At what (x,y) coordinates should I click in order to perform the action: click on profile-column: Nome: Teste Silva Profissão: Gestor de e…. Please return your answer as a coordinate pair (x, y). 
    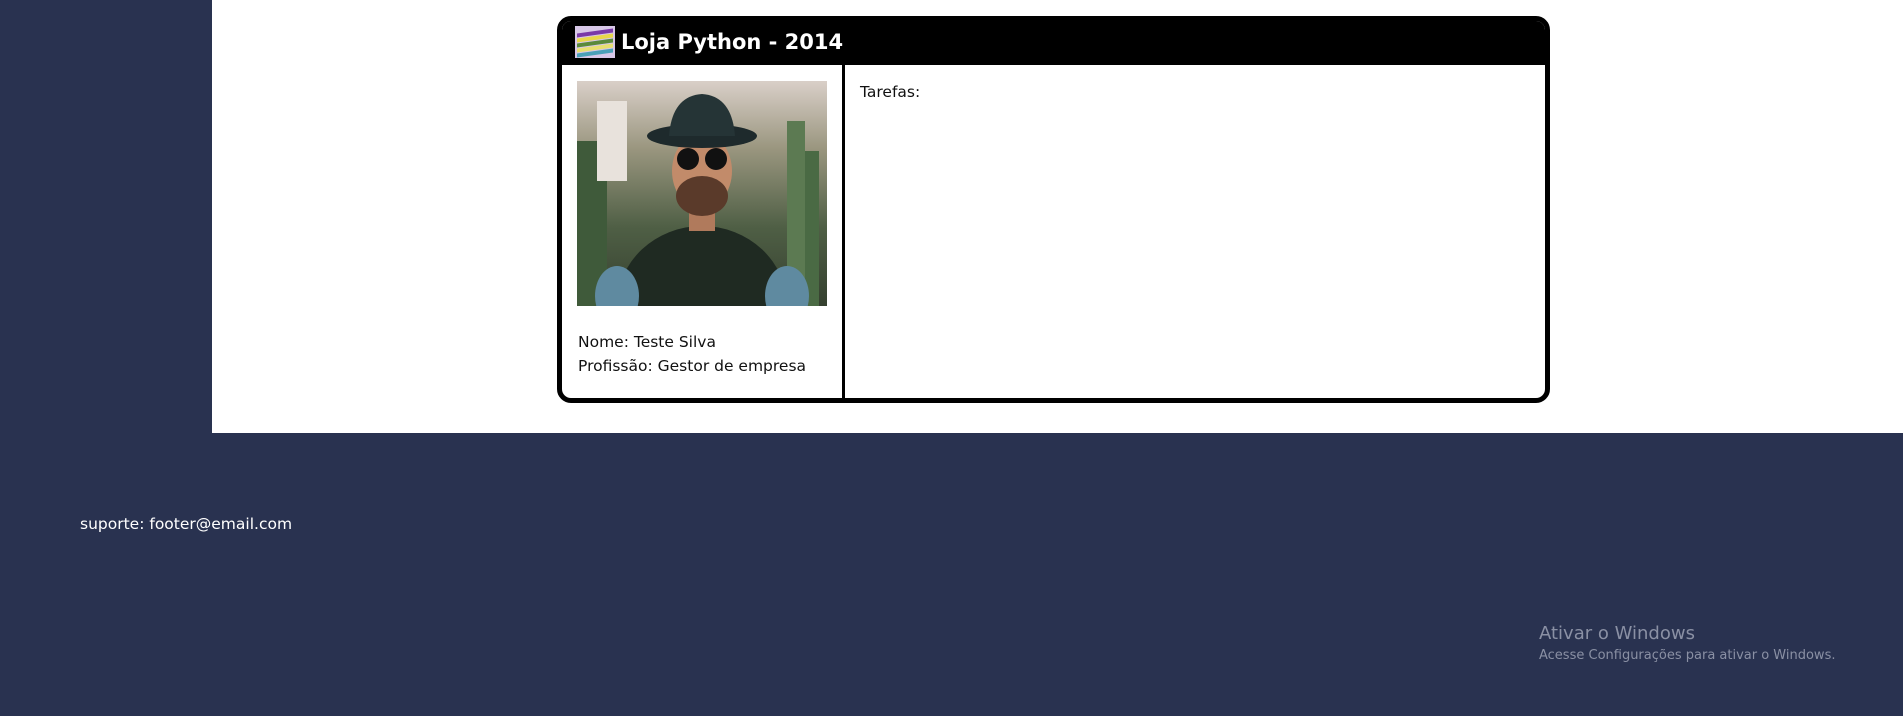
    Looking at the image, I should click on (703, 231).